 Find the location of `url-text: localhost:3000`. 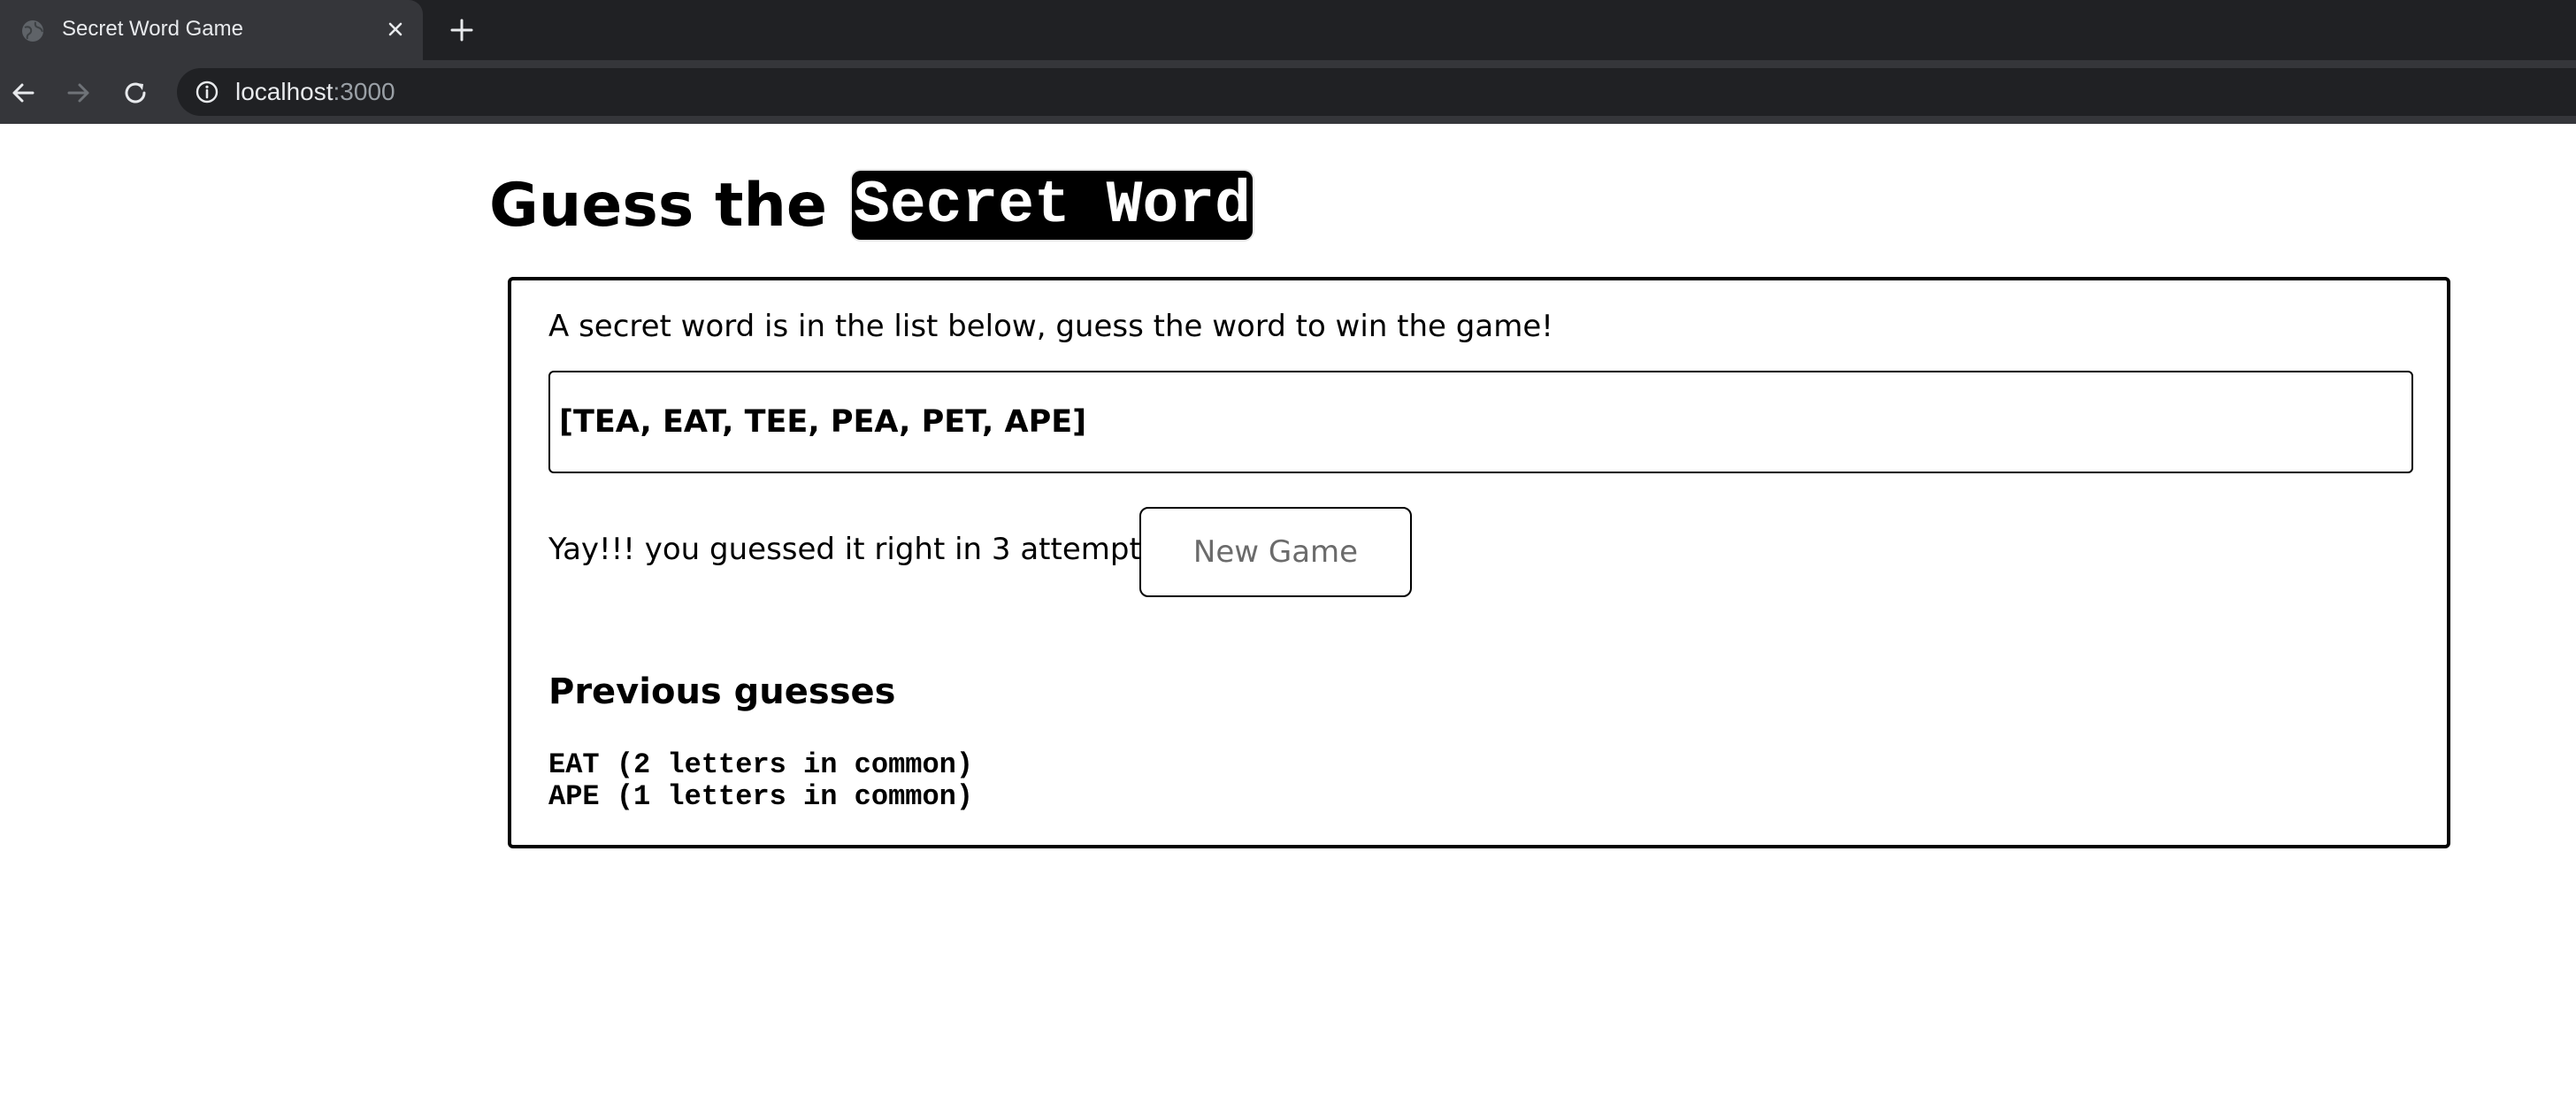

url-text: localhost:3000 is located at coordinates (315, 92).